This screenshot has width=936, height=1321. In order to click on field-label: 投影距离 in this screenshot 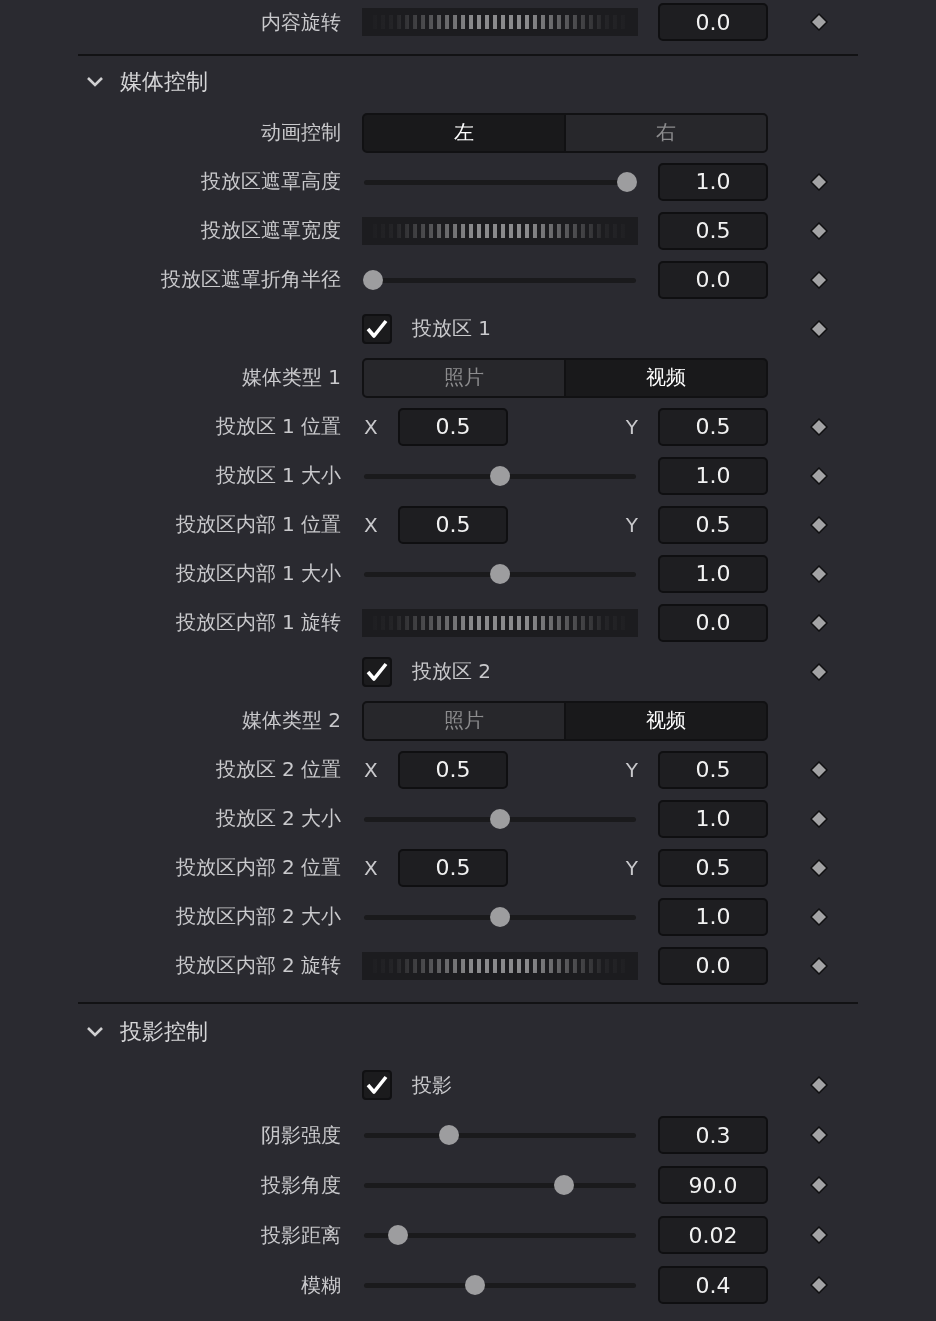, I will do `click(301, 1235)`.